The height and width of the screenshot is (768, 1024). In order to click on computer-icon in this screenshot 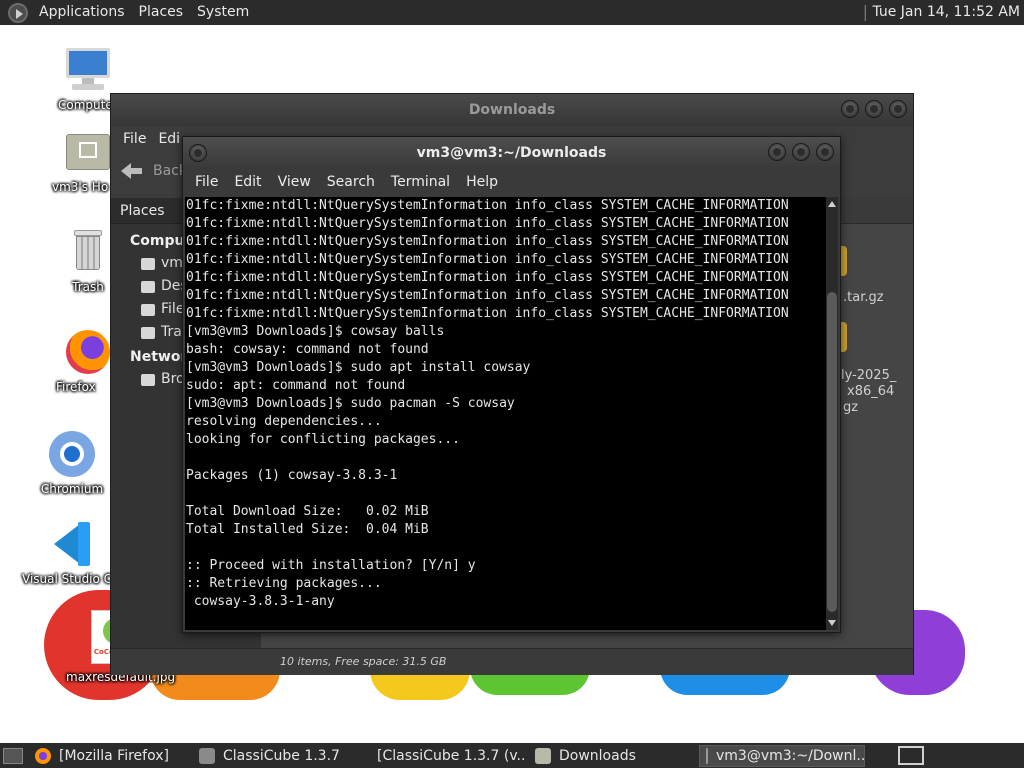, I will do `click(88, 70)`.